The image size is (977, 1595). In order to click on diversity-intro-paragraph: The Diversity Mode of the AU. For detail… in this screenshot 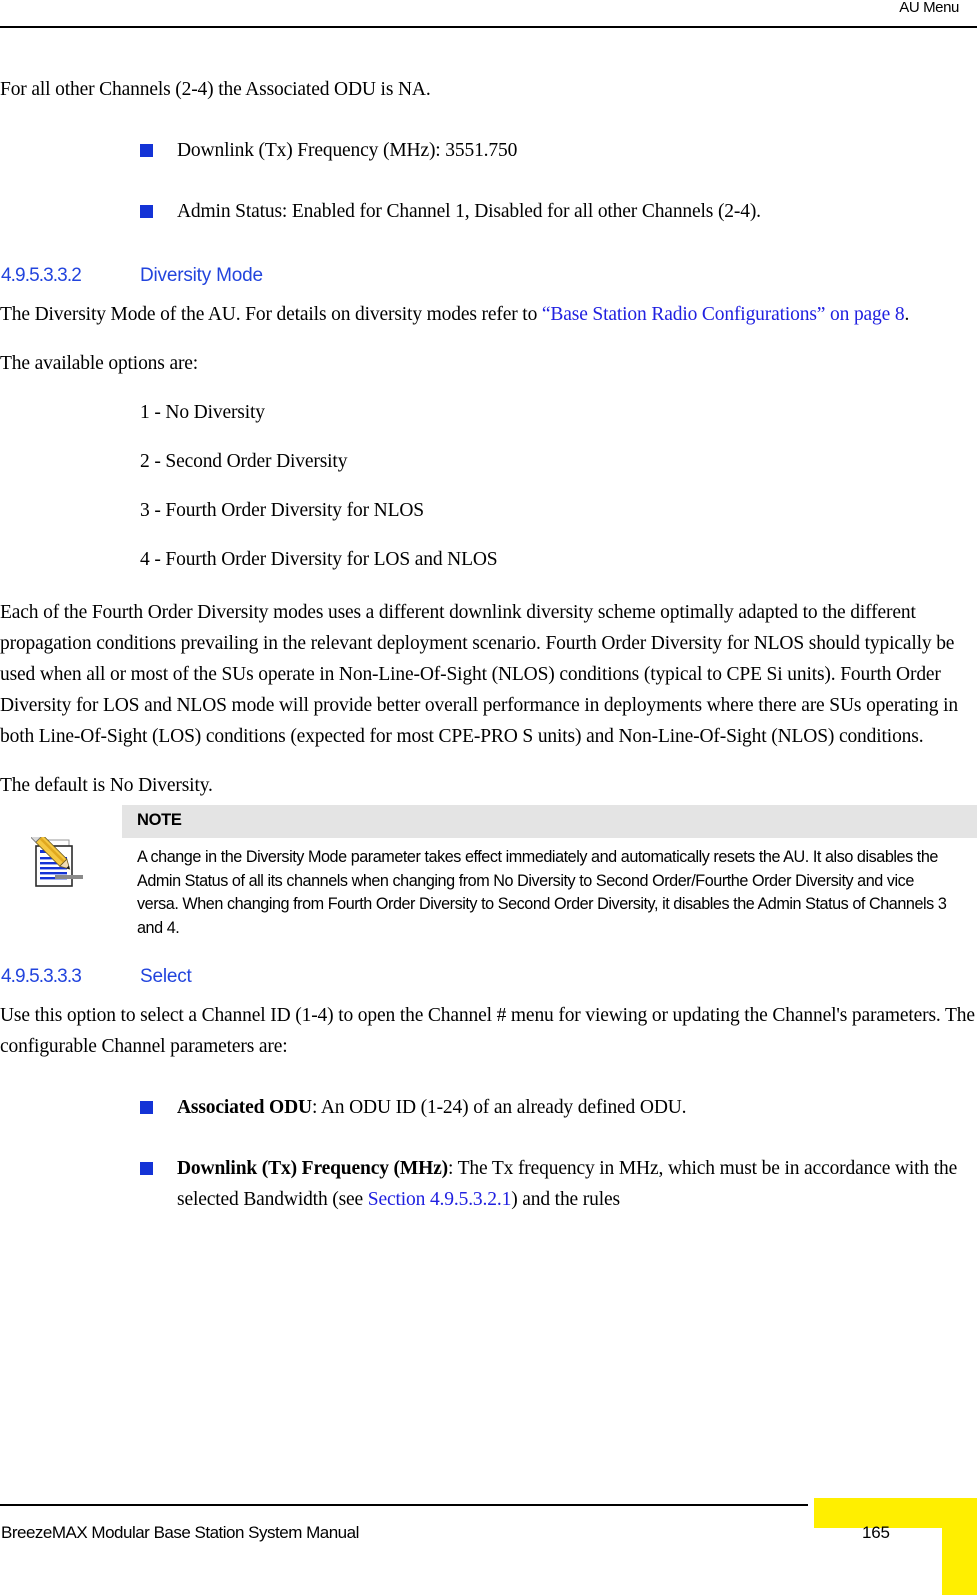, I will do `click(488, 314)`.